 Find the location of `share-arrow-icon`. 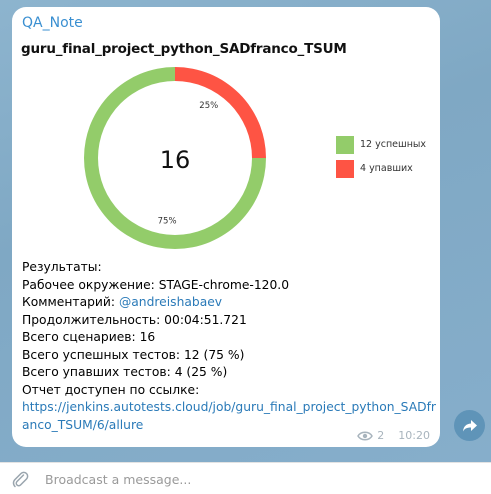

share-arrow-icon is located at coordinates (469, 425).